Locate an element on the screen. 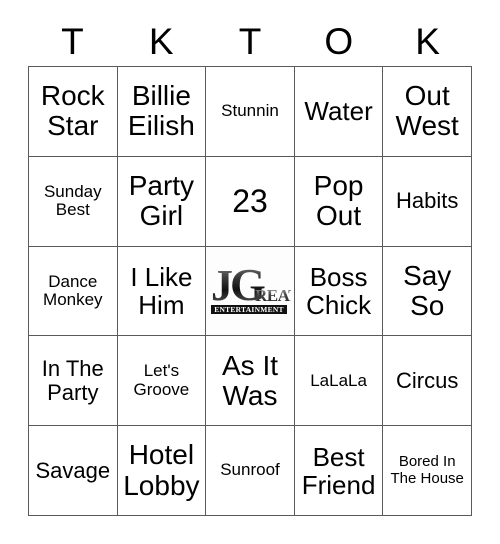 The width and height of the screenshot is (500, 544). bingo-cell-label: As It Was is located at coordinates (249, 380).